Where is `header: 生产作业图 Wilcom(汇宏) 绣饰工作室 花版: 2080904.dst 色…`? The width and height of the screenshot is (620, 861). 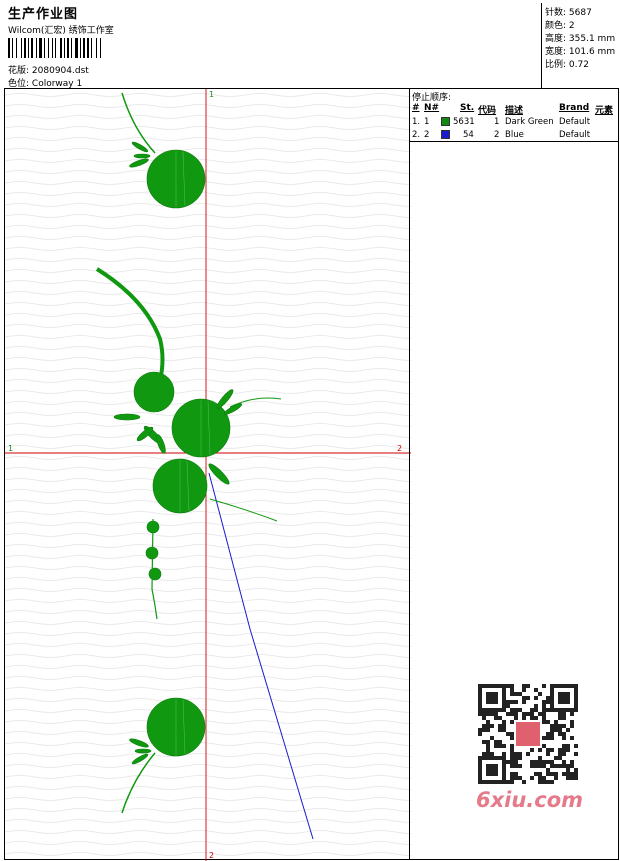
header: 生产作业图 Wilcom(汇宏) 绣饰工作室 花版: 2080904.dst 色… is located at coordinates (273, 46).